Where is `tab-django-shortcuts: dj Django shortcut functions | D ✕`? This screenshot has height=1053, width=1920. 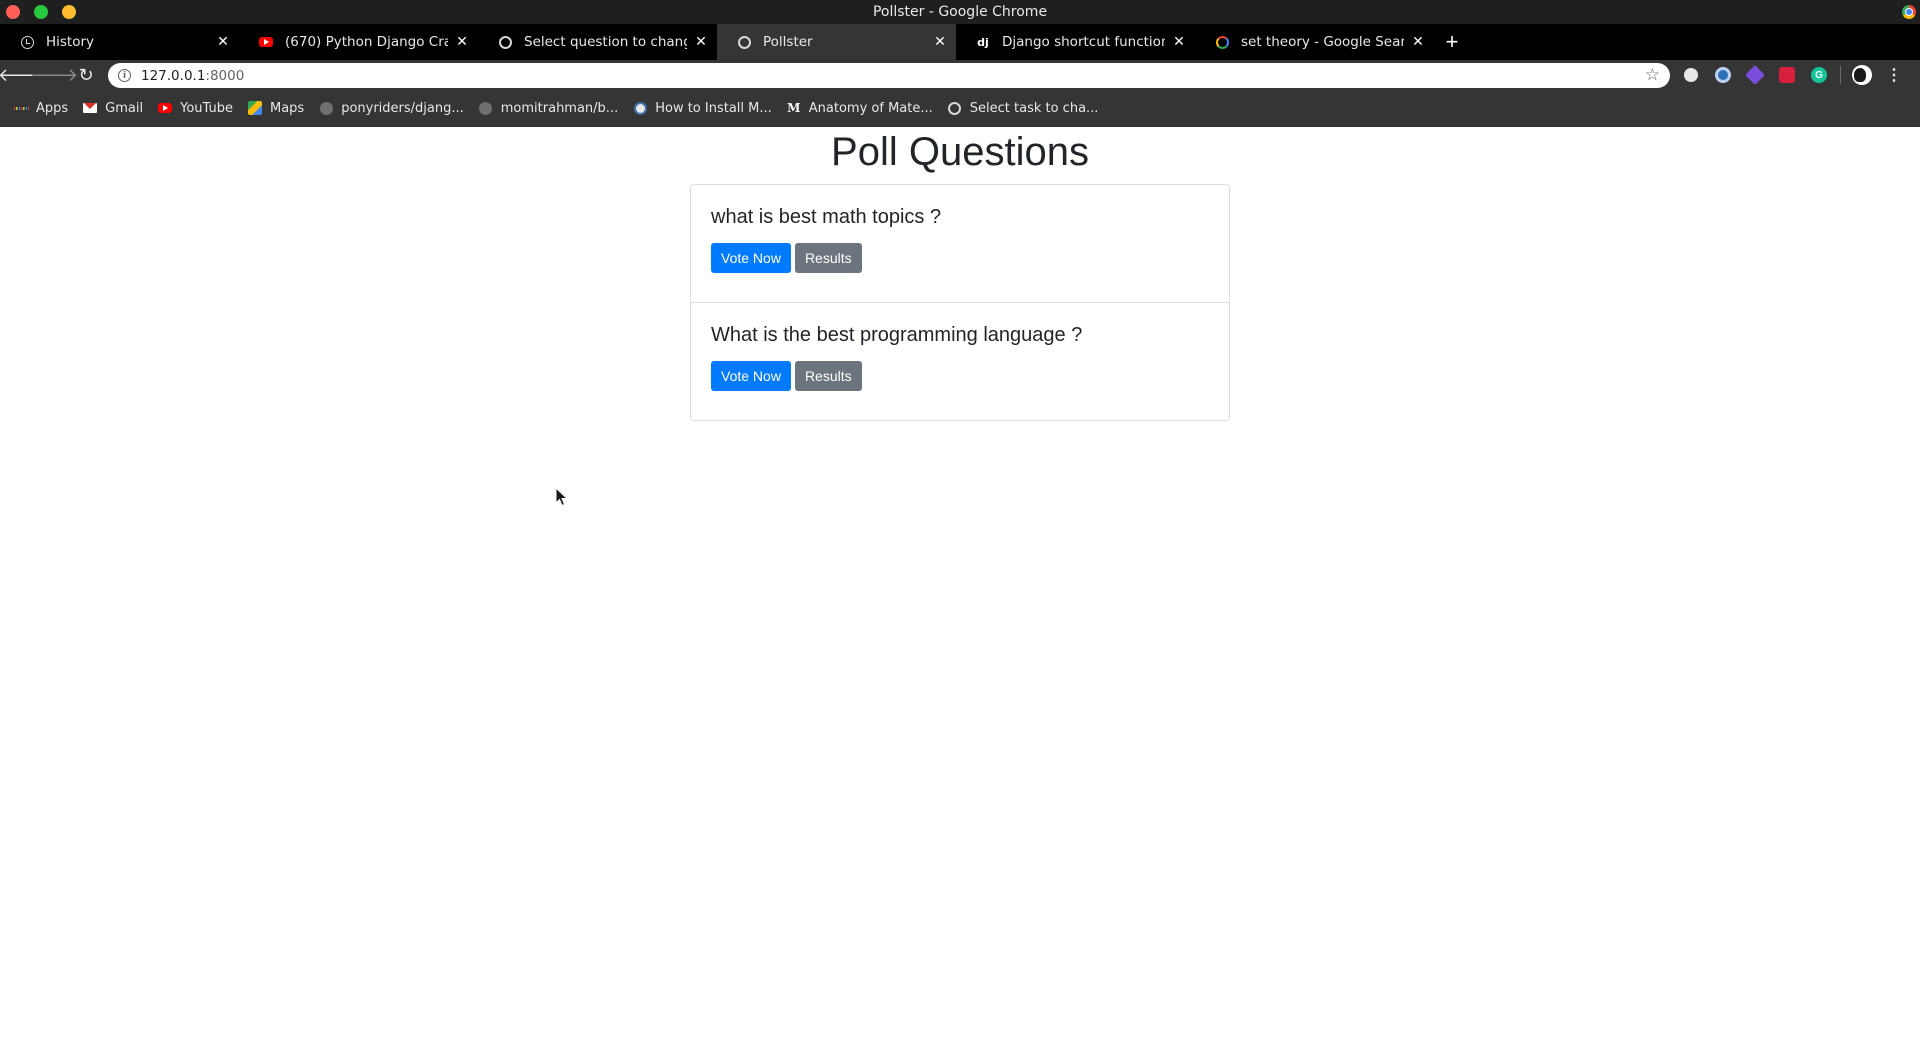
tab-django-shortcuts: dj Django shortcut functions | D ✕ is located at coordinates (1075, 42).